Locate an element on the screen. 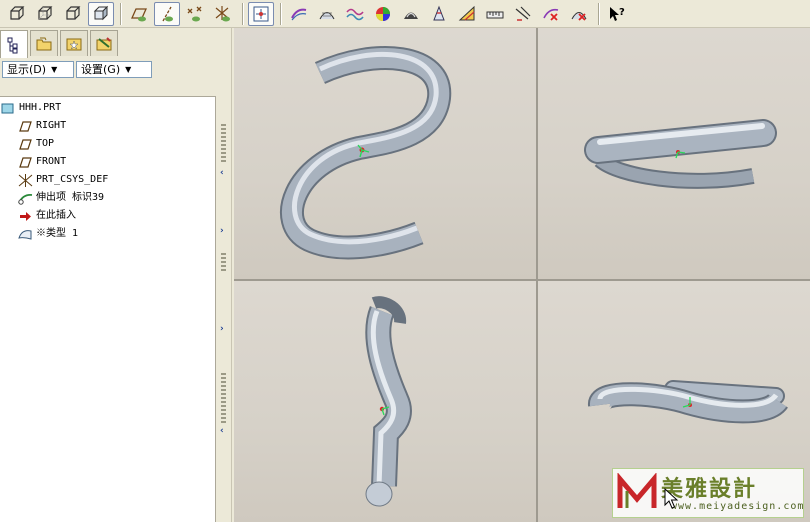 The height and width of the screenshot is (522, 810). panel-splitter: ‹ › › ‹ is located at coordinates (224, 275).